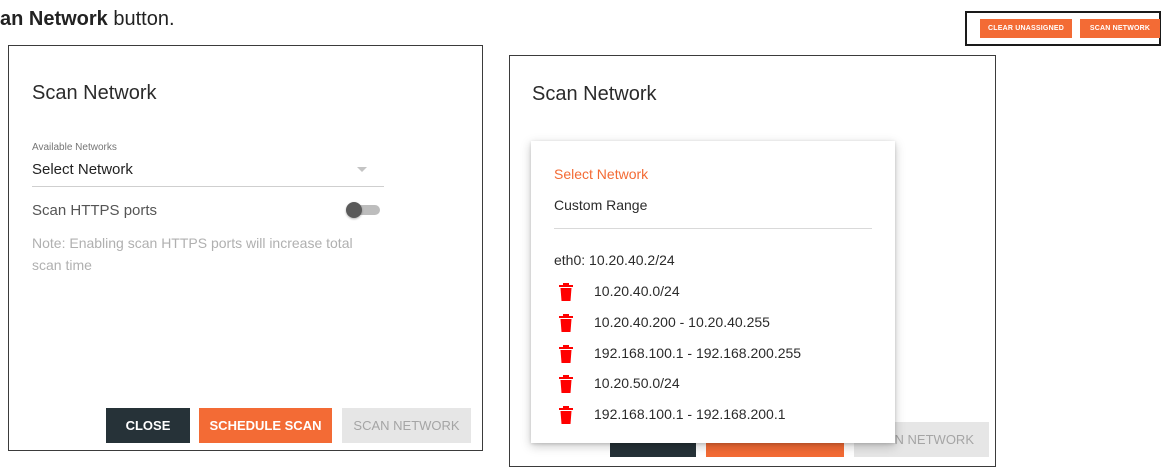  I want to click on instruction-bold: an Network, so click(54, 19).